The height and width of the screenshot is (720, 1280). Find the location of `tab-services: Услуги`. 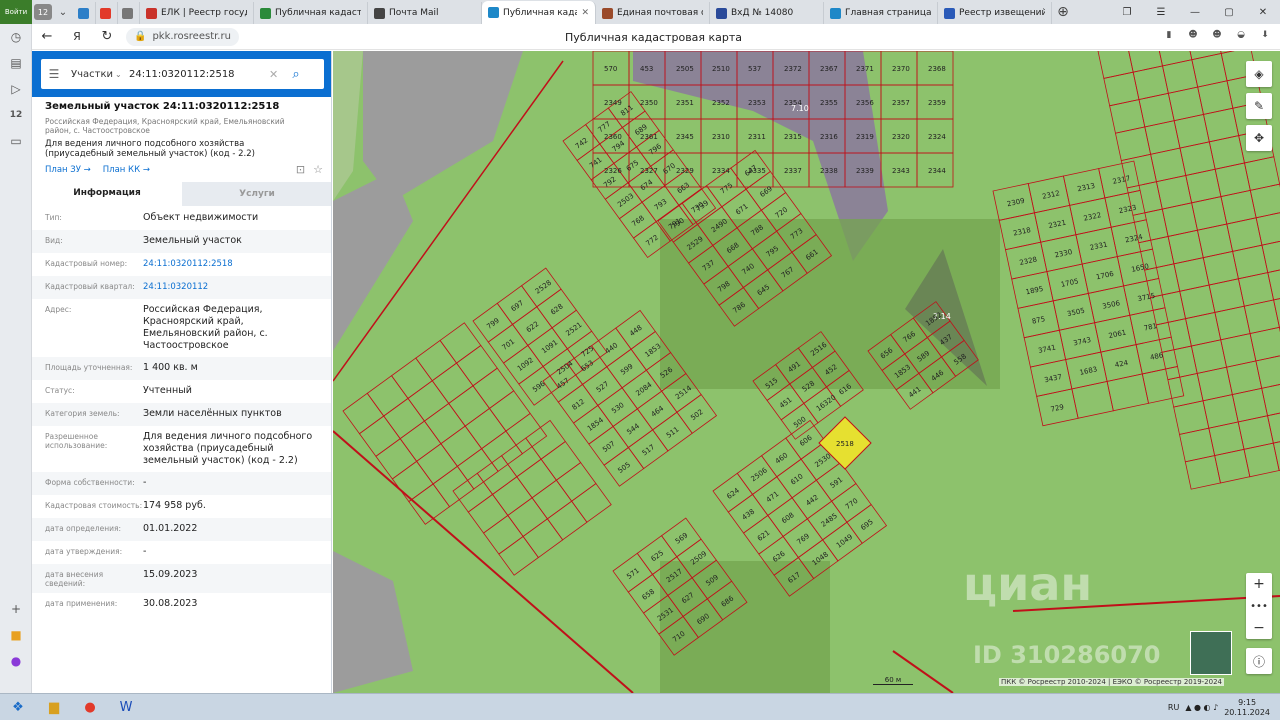

tab-services: Услуги is located at coordinates (256, 194).